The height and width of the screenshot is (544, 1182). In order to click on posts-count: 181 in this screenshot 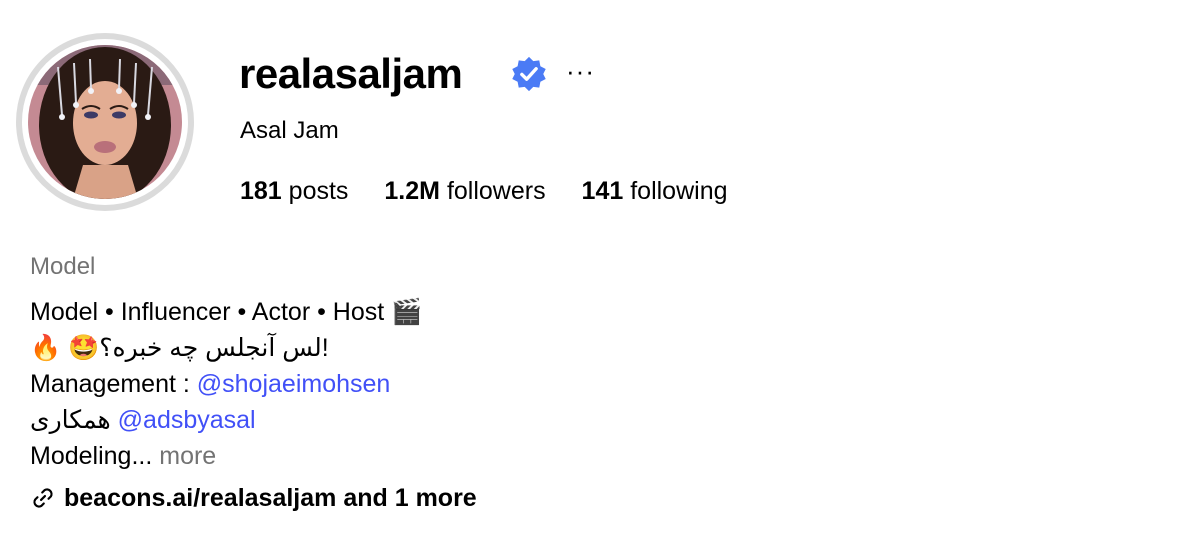, I will do `click(261, 191)`.